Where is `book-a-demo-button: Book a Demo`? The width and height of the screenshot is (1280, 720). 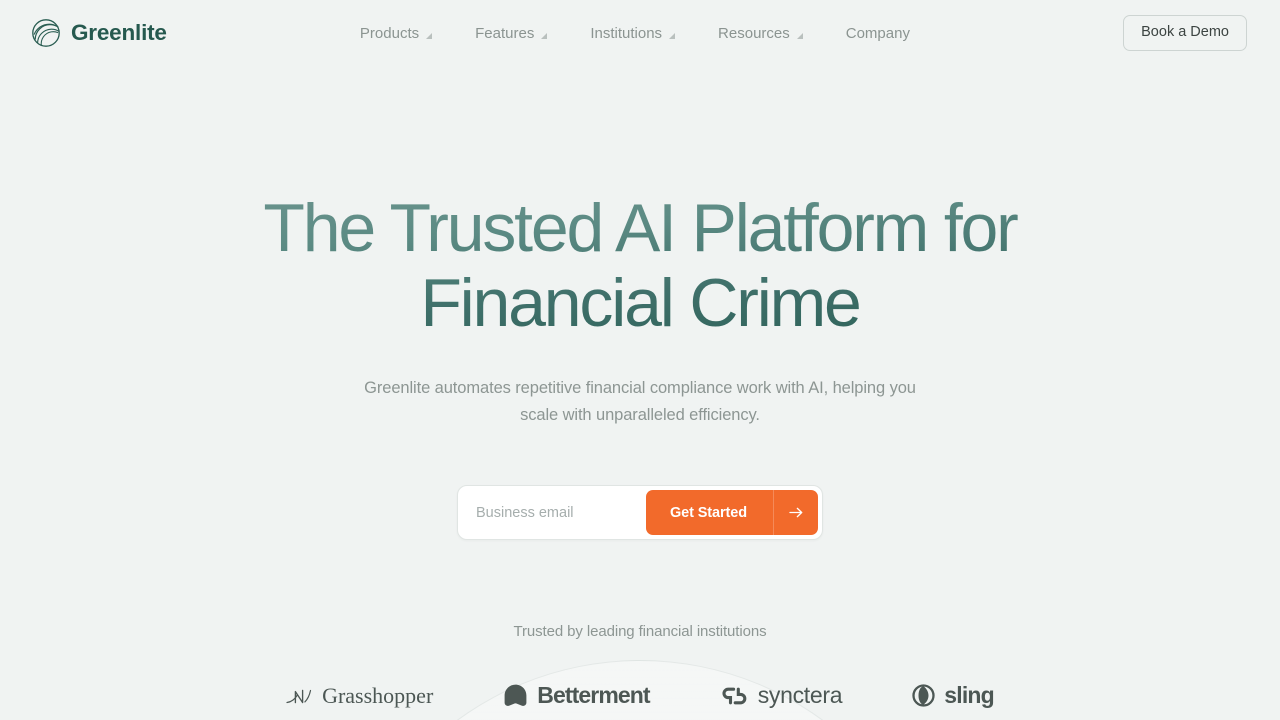
book-a-demo-button: Book a Demo is located at coordinates (1185, 33).